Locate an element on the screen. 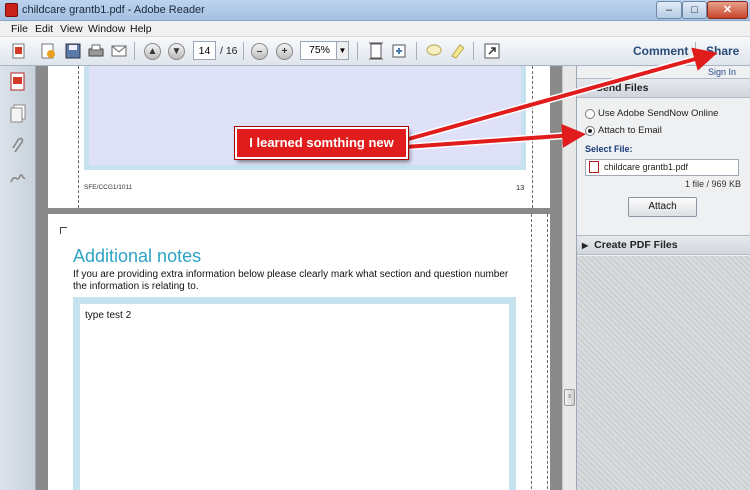 The width and height of the screenshot is (750, 490). arrow-to-share is located at coordinates (561, 94).